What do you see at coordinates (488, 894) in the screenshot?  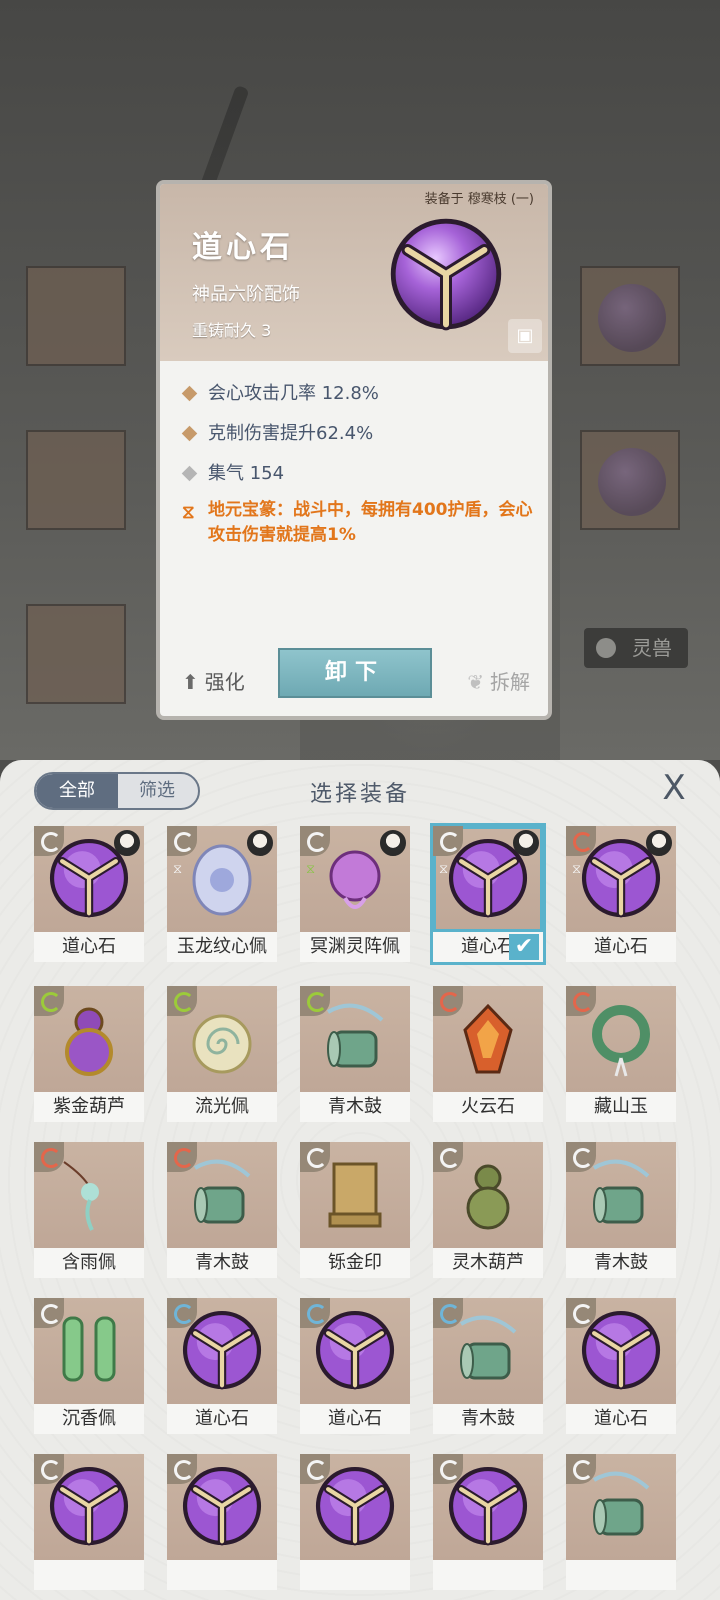 I see `equipment-tile: ⧖ 道心石 ✔` at bounding box center [488, 894].